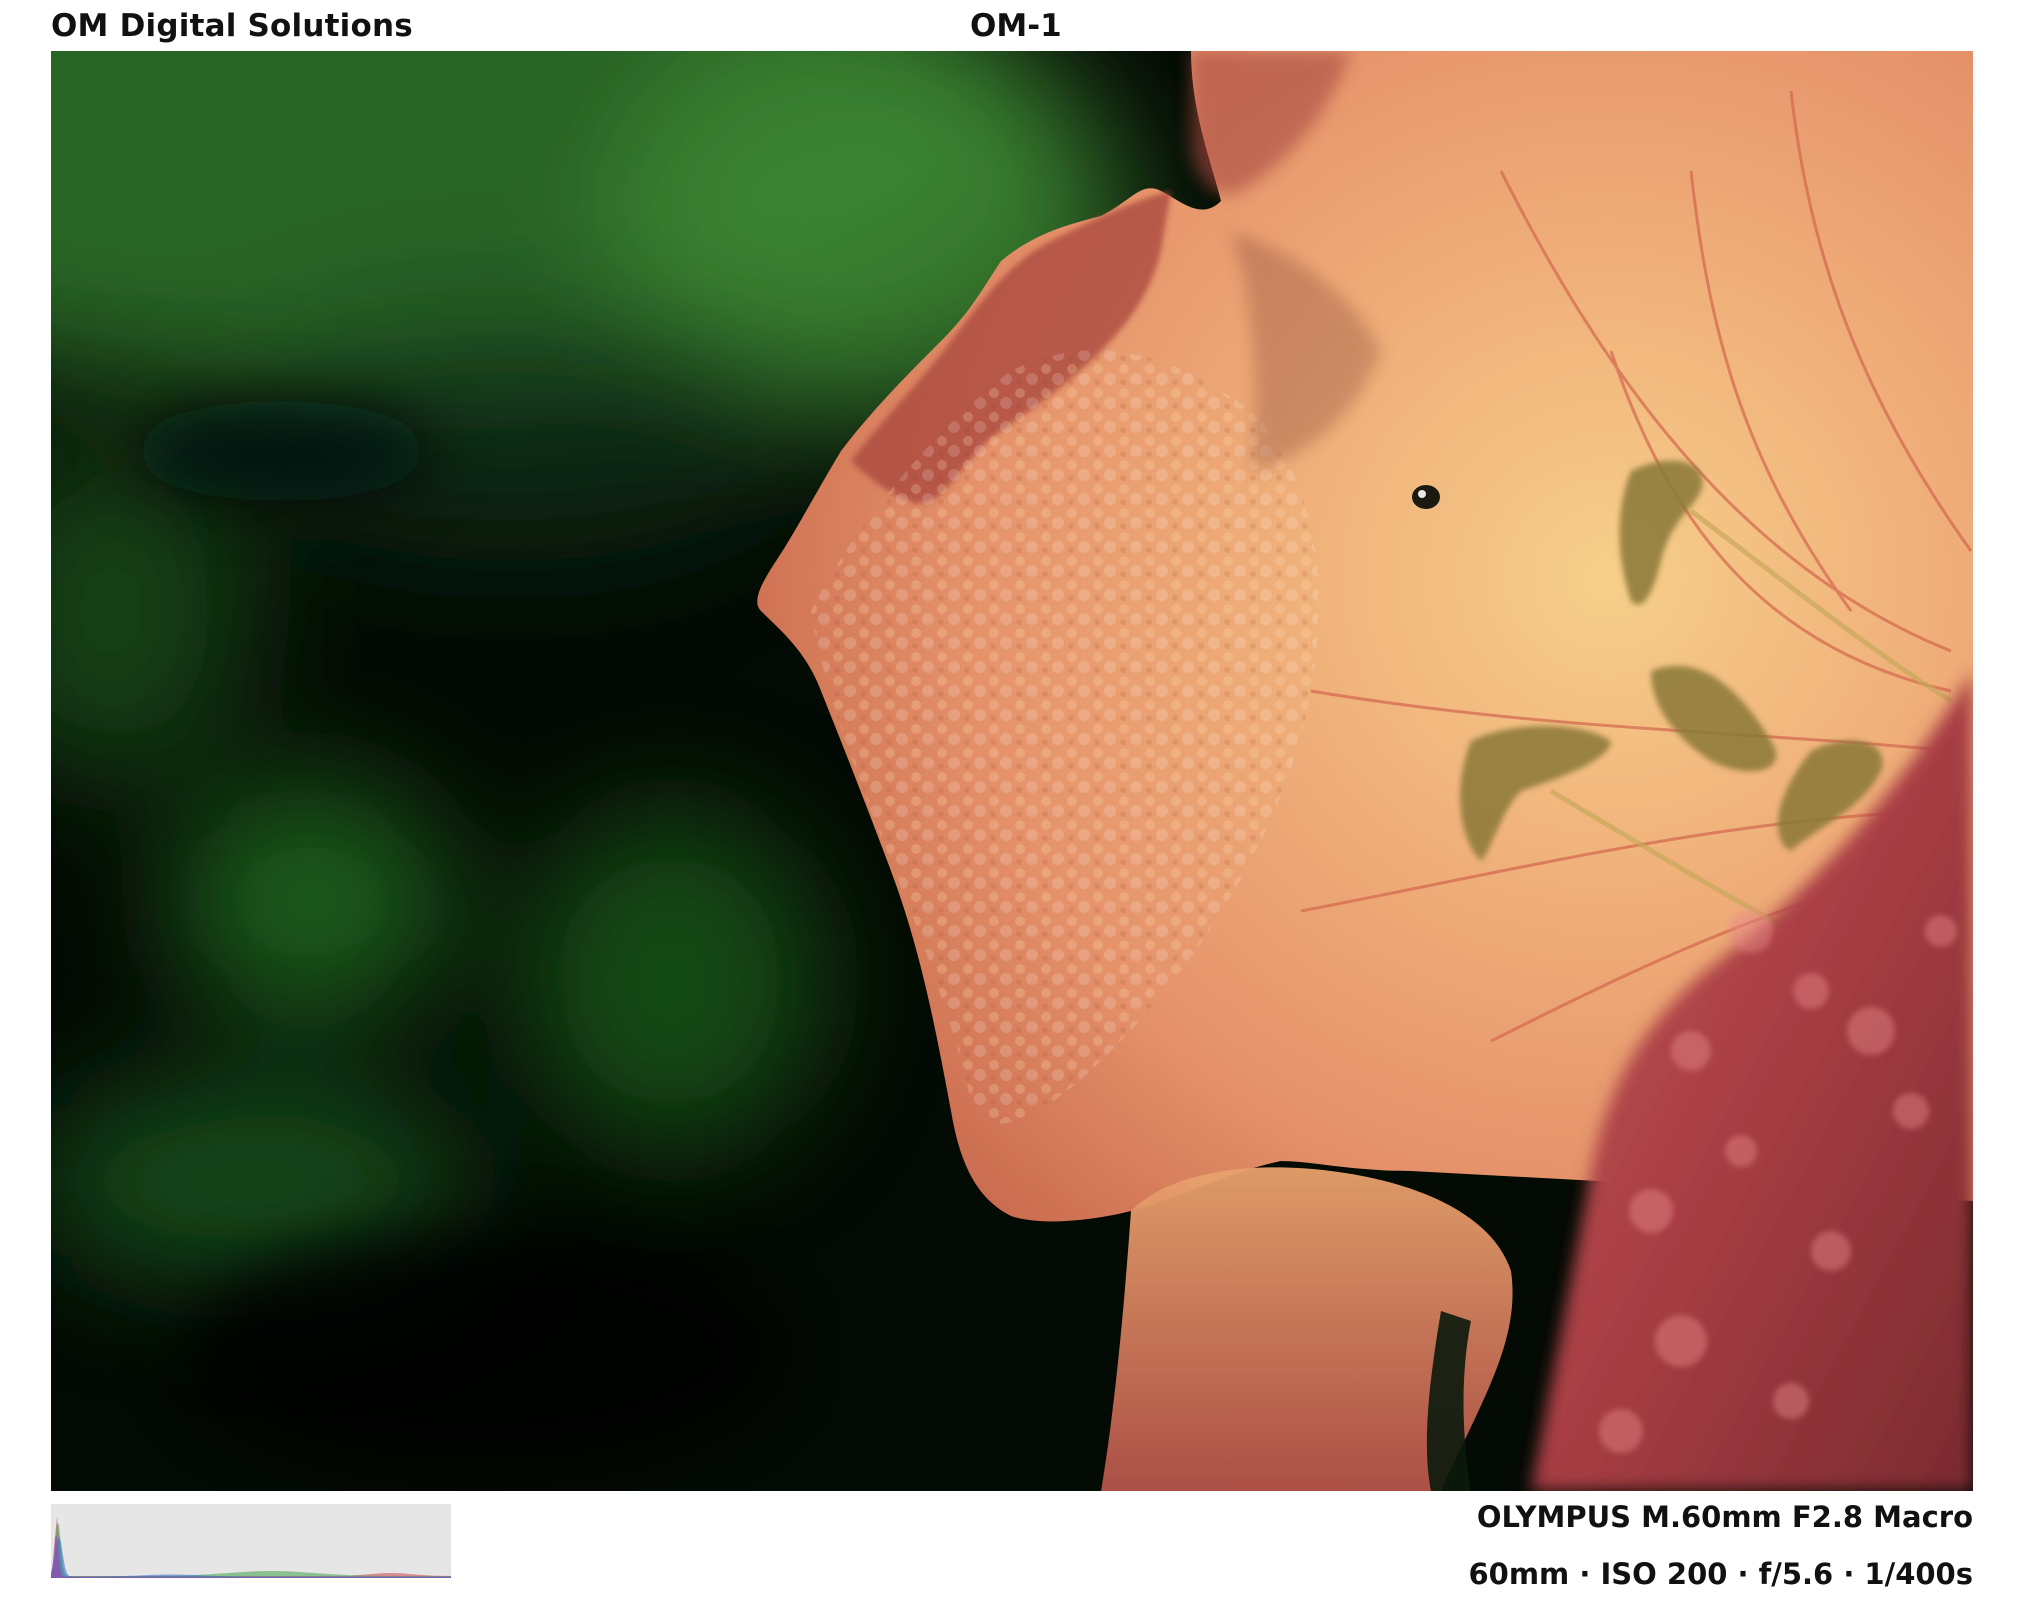 This screenshot has width=2020, height=1599. What do you see at coordinates (232, 26) in the screenshot?
I see `brand-label: OM Digital Solutions` at bounding box center [232, 26].